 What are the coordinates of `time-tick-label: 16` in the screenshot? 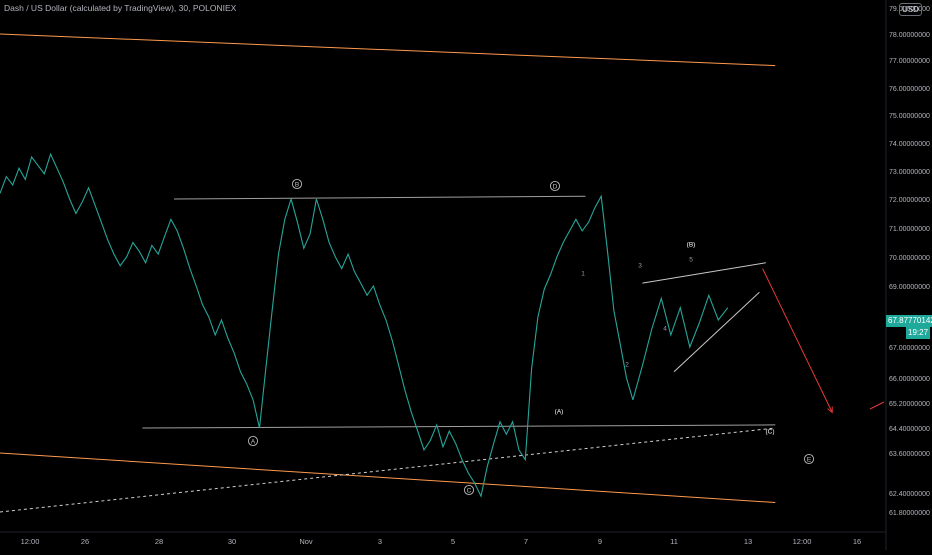 It's located at (857, 541).